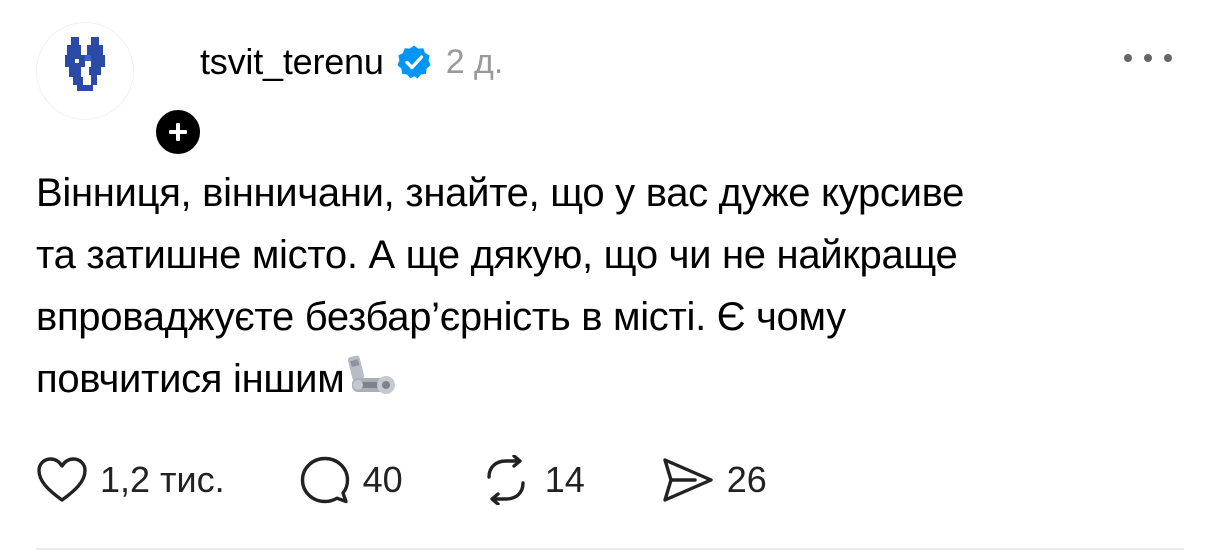  What do you see at coordinates (85, 64) in the screenshot?
I see `tsvit-terenu-logo-icon` at bounding box center [85, 64].